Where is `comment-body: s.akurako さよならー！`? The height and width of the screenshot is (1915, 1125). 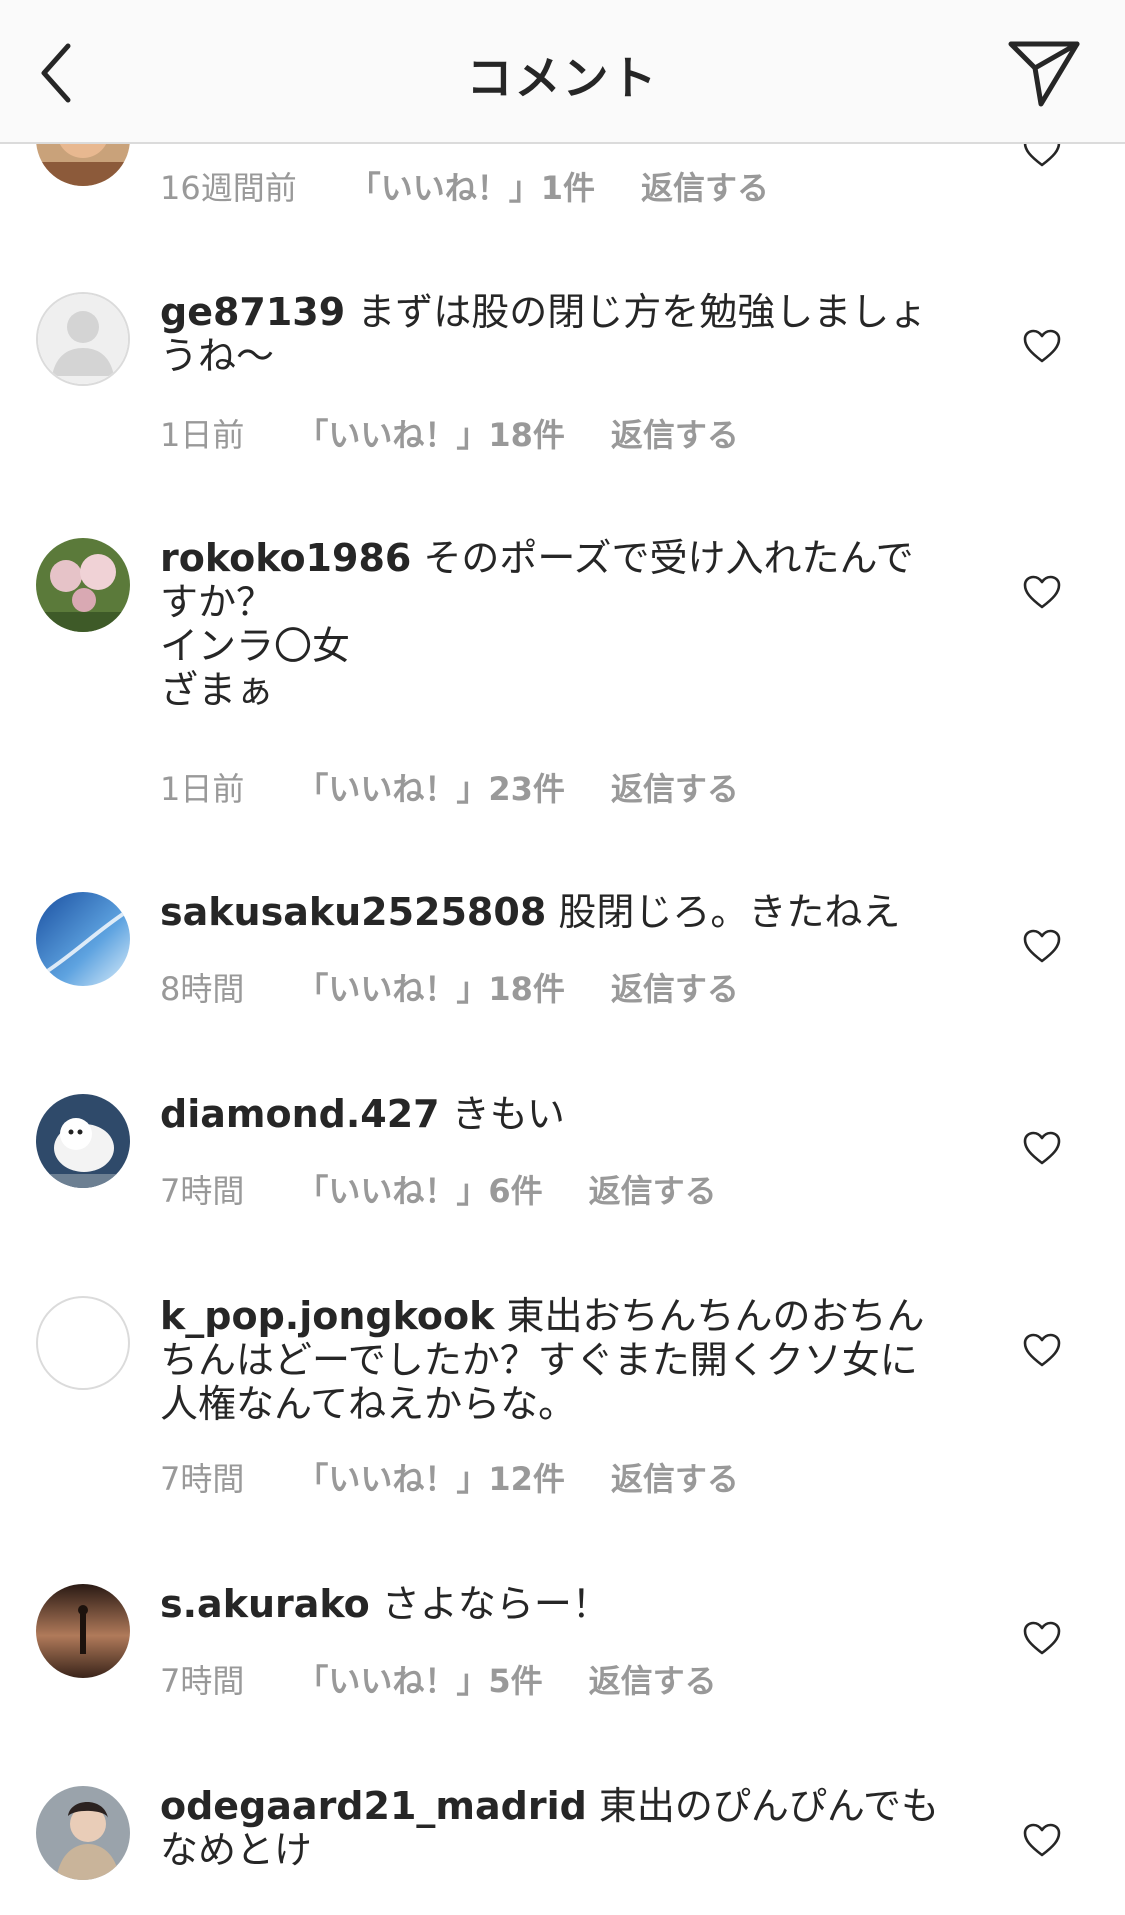 comment-body: s.akurako さよならー！ is located at coordinates (555, 1604).